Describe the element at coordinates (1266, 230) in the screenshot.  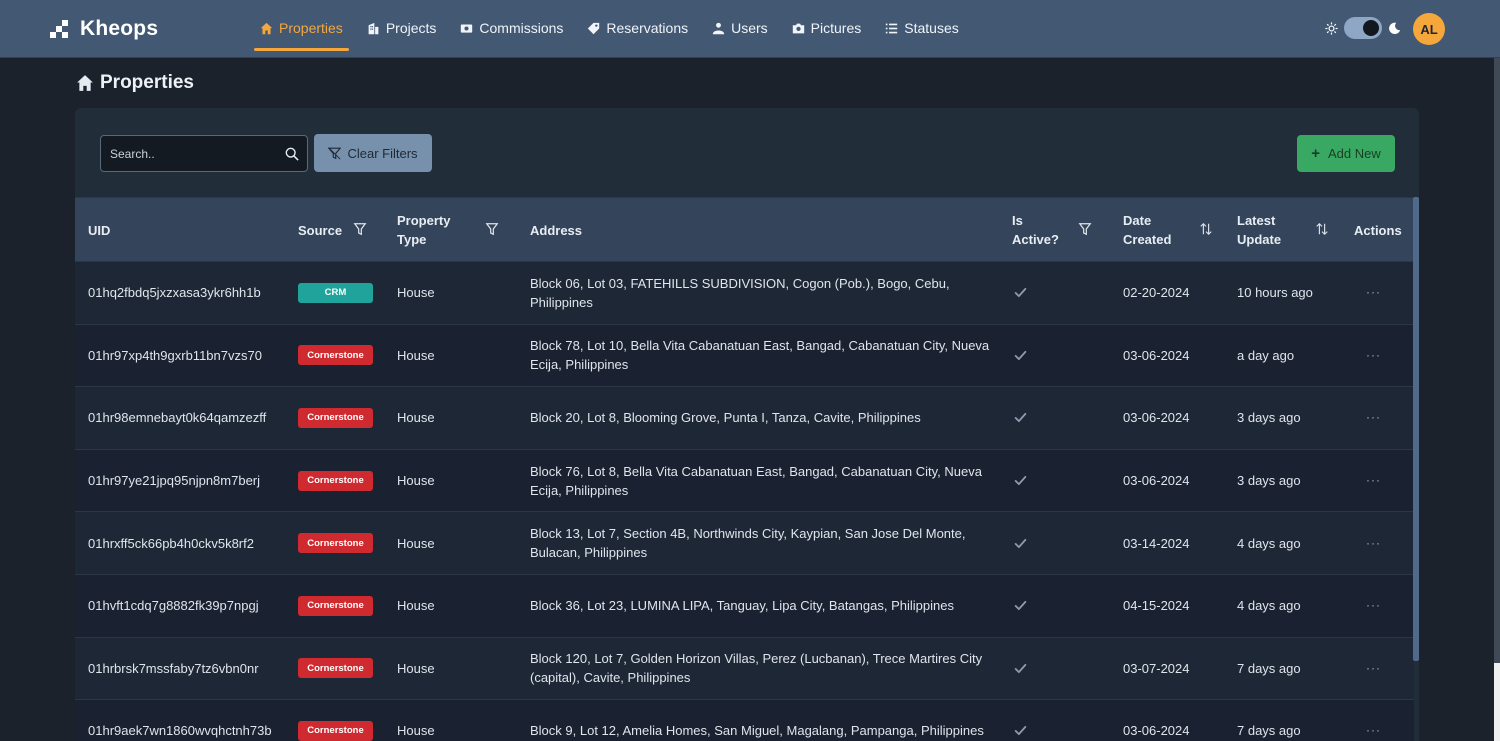
I see `column-header-latest-update: Latest Update` at that location.